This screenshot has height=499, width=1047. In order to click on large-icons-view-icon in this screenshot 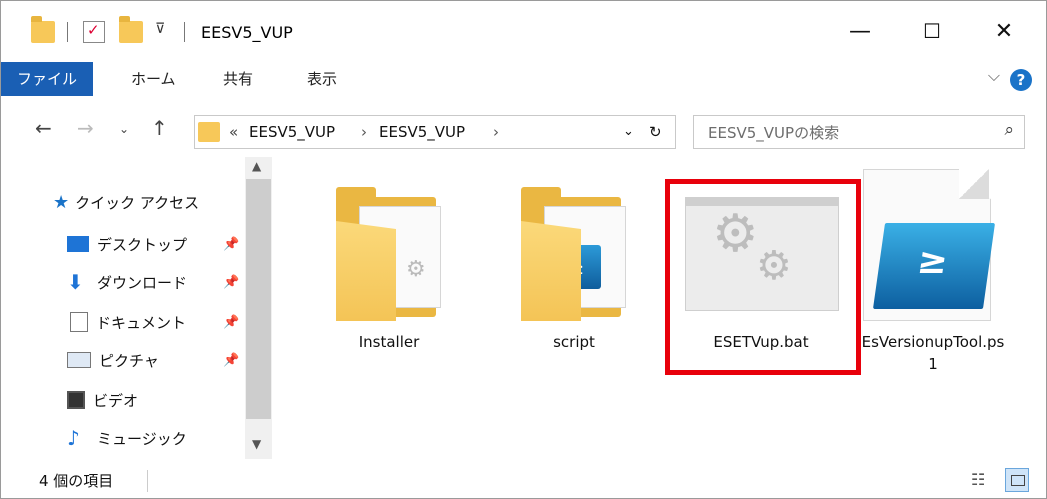, I will do `click(1017, 480)`.